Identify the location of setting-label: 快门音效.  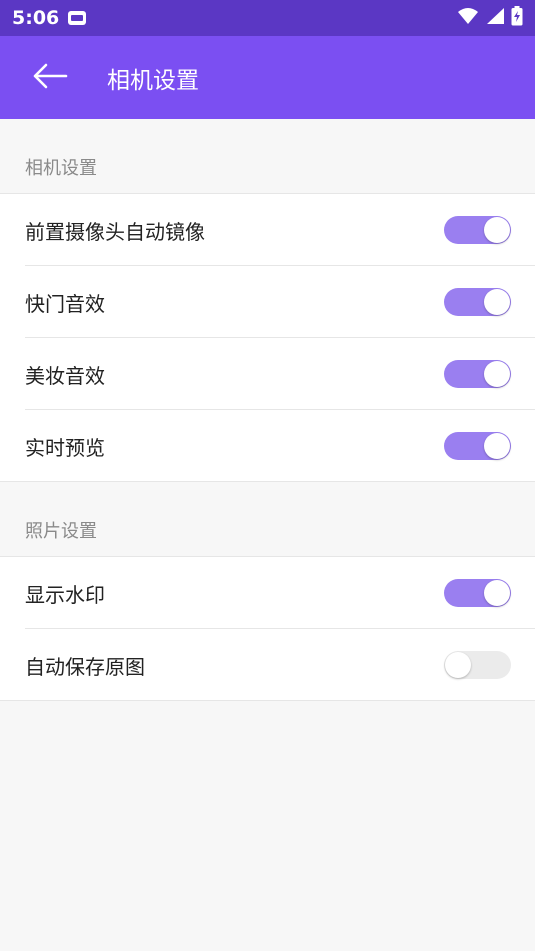
(65, 303).